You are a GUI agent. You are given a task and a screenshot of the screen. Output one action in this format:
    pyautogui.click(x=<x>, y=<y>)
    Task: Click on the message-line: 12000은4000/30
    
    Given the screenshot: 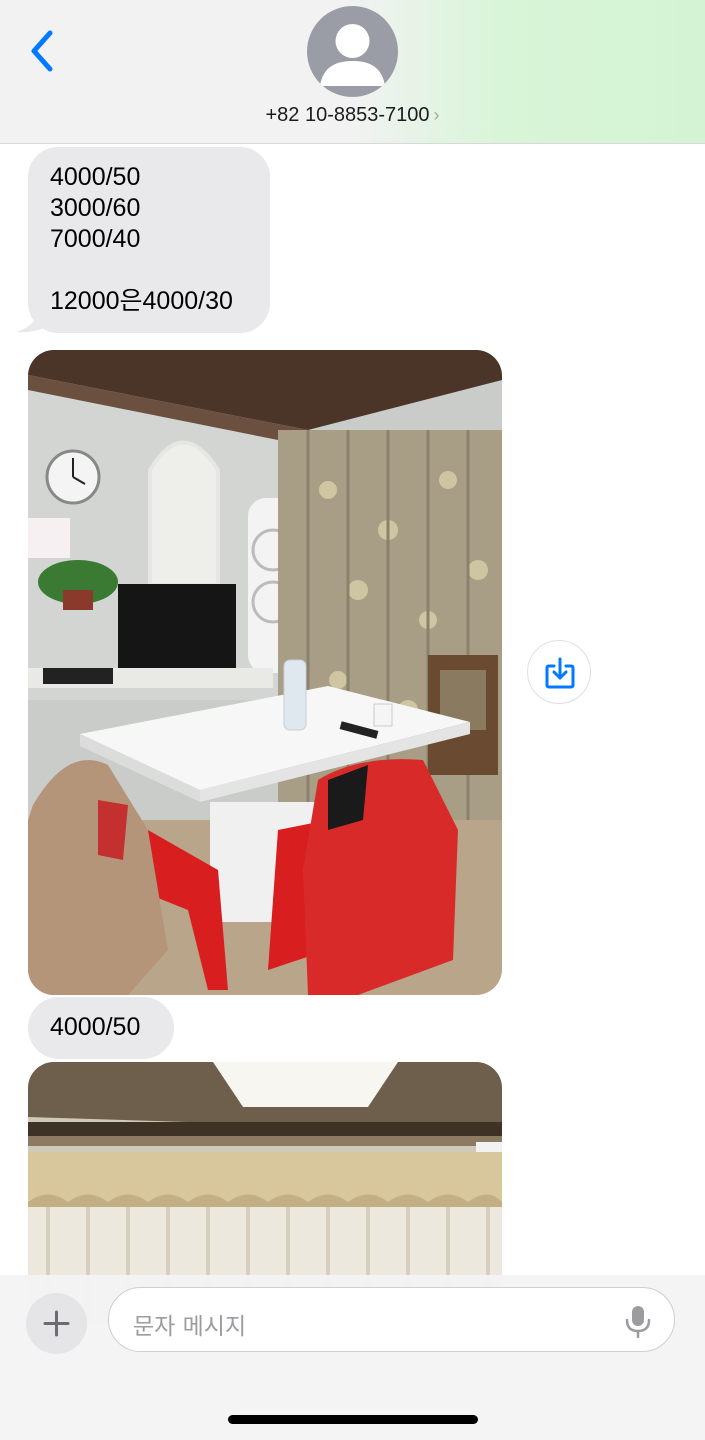 What is the action you would take?
    pyautogui.click(x=141, y=301)
    